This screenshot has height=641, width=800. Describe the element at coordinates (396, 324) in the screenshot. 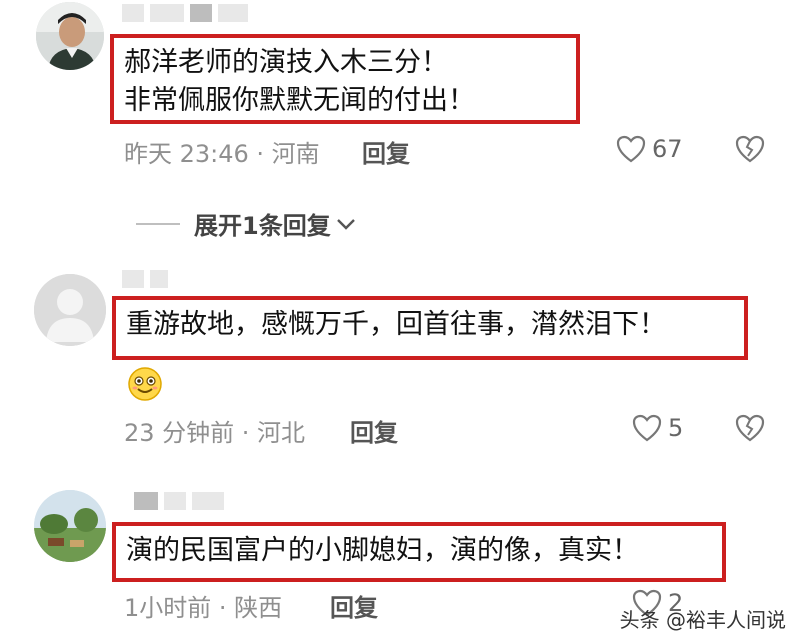

I see `comment-text-line: 重游故地，感慨万千，回首往事，潸然泪下！` at that location.